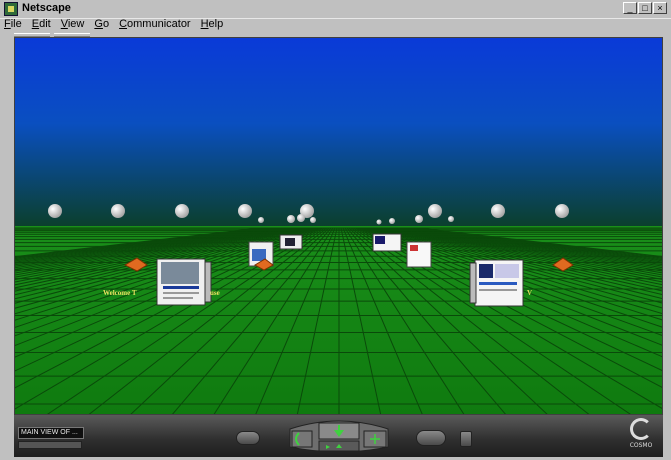 This screenshot has height=460, width=671. I want to click on menu-edit-label: dit, so click(45, 24).